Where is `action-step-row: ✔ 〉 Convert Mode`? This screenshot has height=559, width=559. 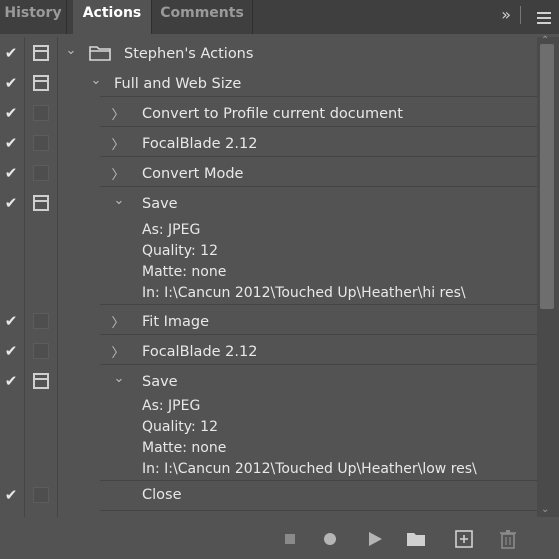 action-step-row: ✔ 〉 Convert Mode is located at coordinates (268, 172).